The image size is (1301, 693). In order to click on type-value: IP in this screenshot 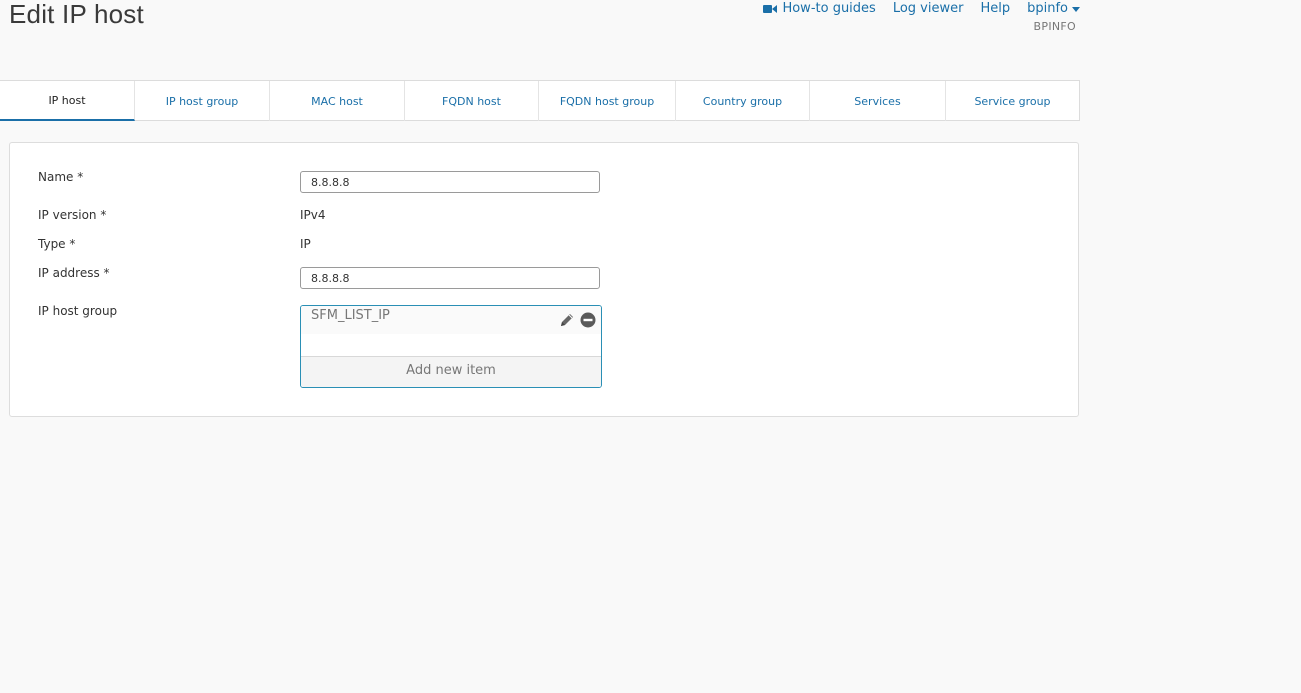, I will do `click(305, 244)`.